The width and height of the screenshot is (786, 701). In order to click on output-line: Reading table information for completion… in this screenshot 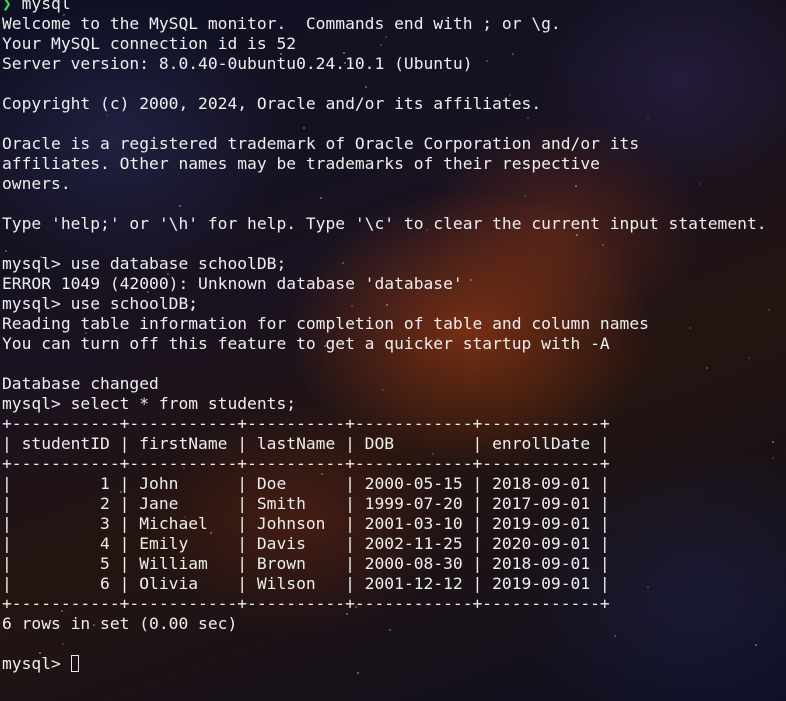, I will do `click(325, 323)`.